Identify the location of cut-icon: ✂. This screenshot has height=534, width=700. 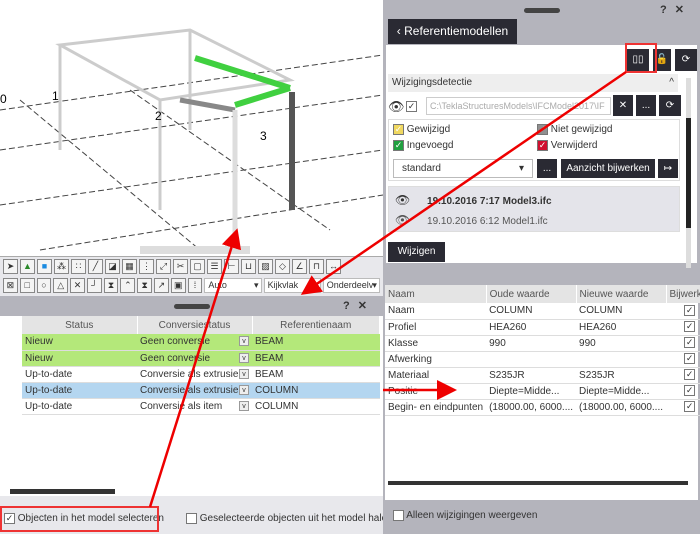
(180, 266).